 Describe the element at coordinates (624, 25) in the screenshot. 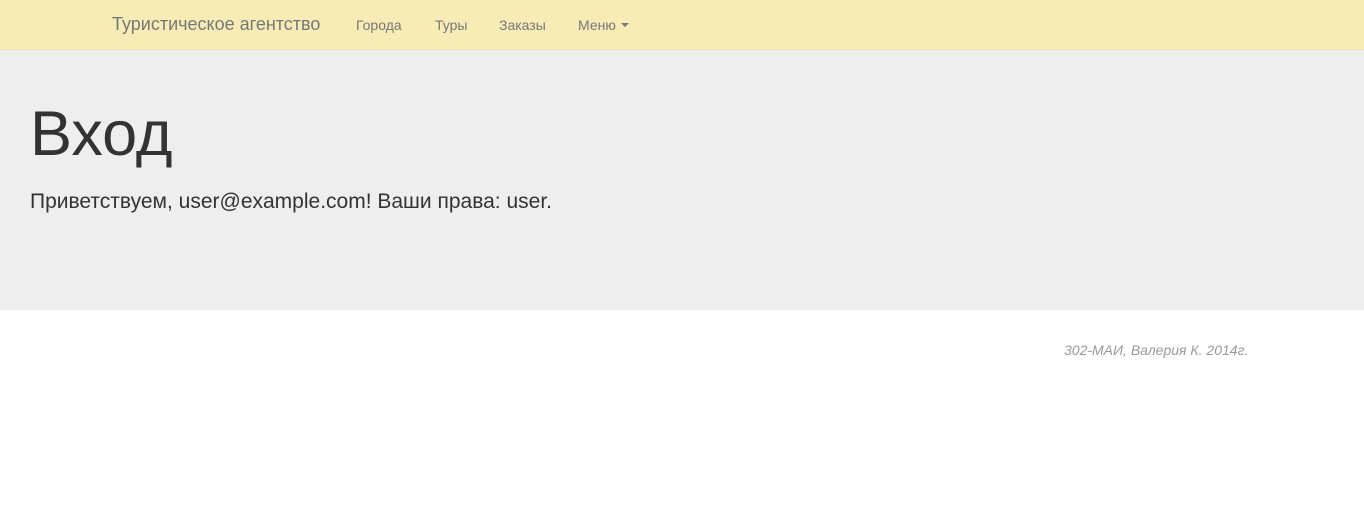

I see `caret-down-icon` at that location.